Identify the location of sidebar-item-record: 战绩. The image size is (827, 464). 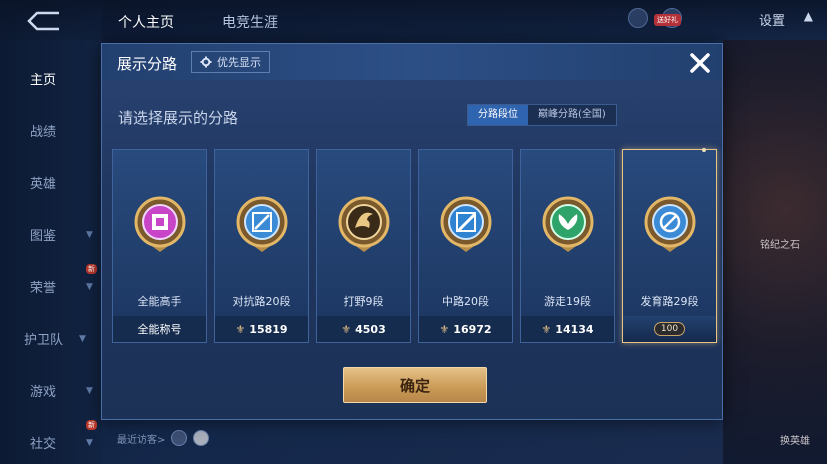
(43, 130).